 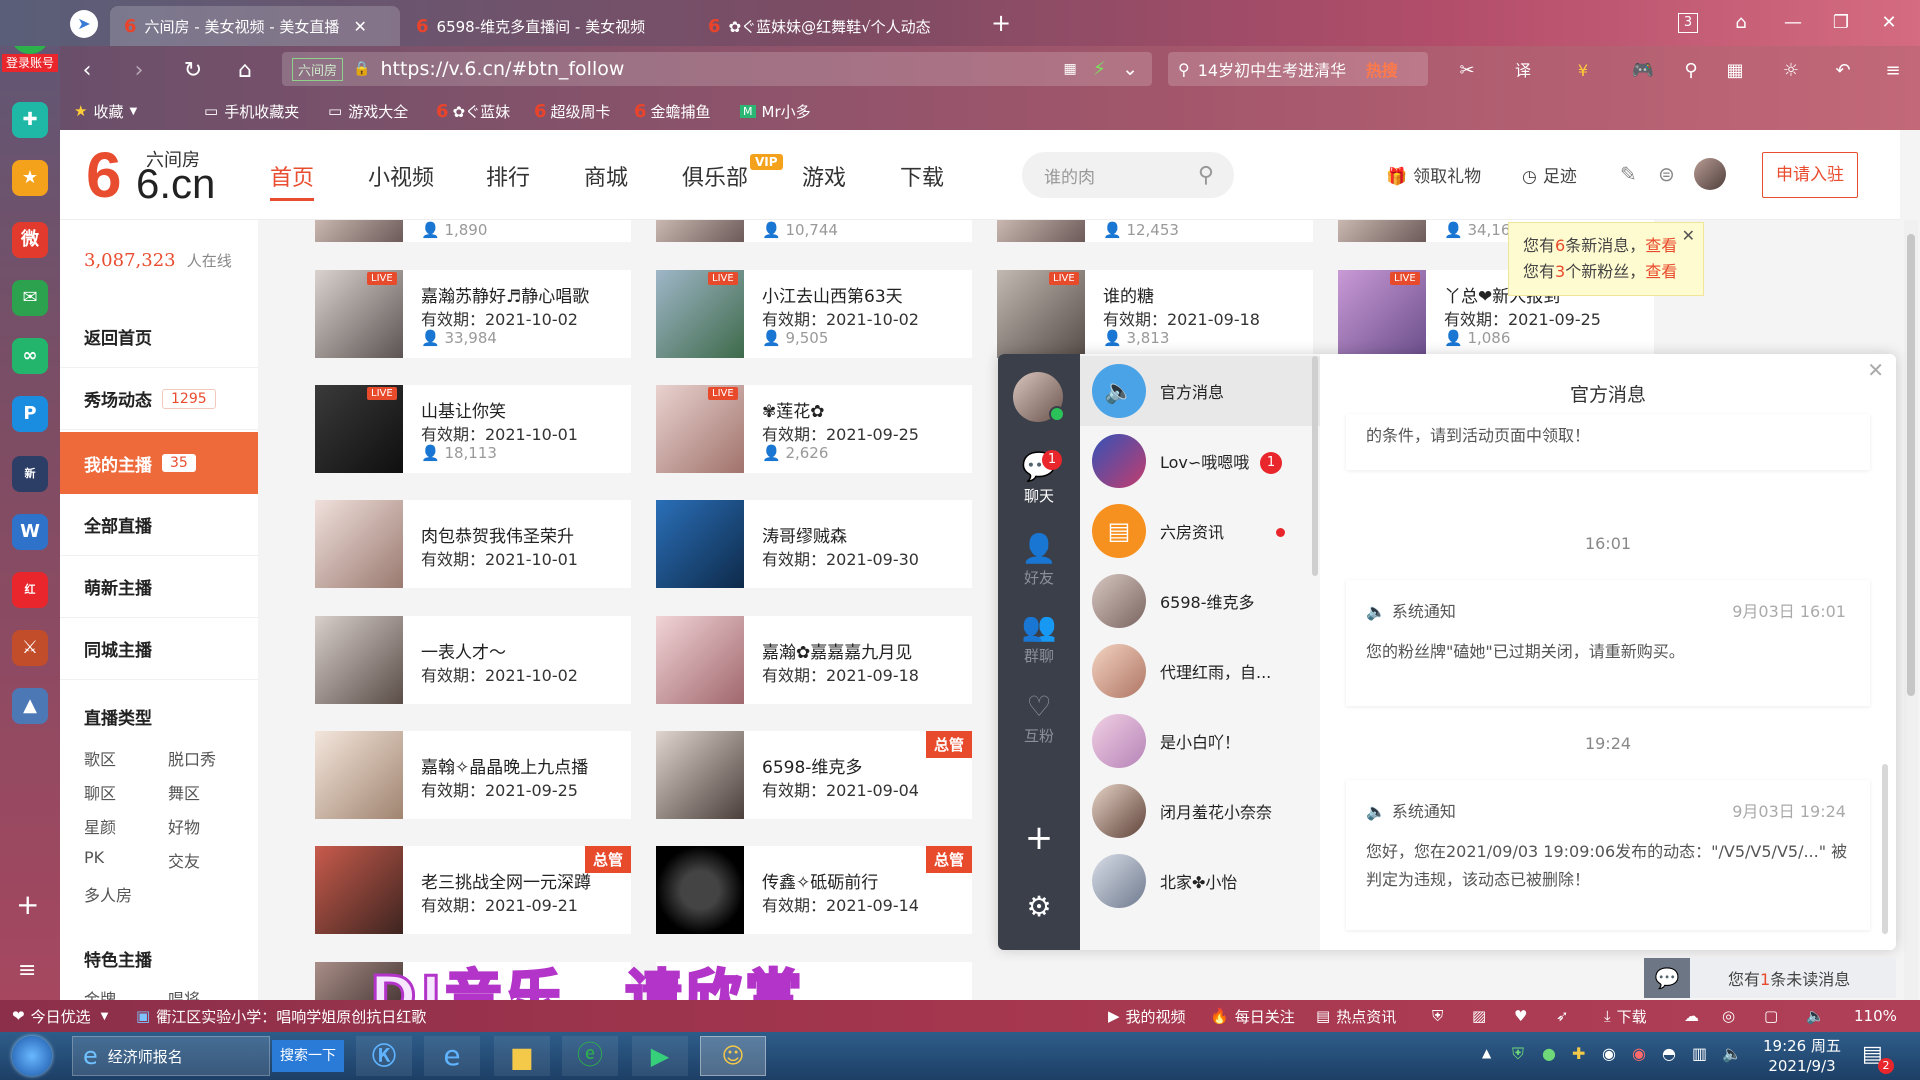 I want to click on user-avatar, so click(x=1710, y=174).